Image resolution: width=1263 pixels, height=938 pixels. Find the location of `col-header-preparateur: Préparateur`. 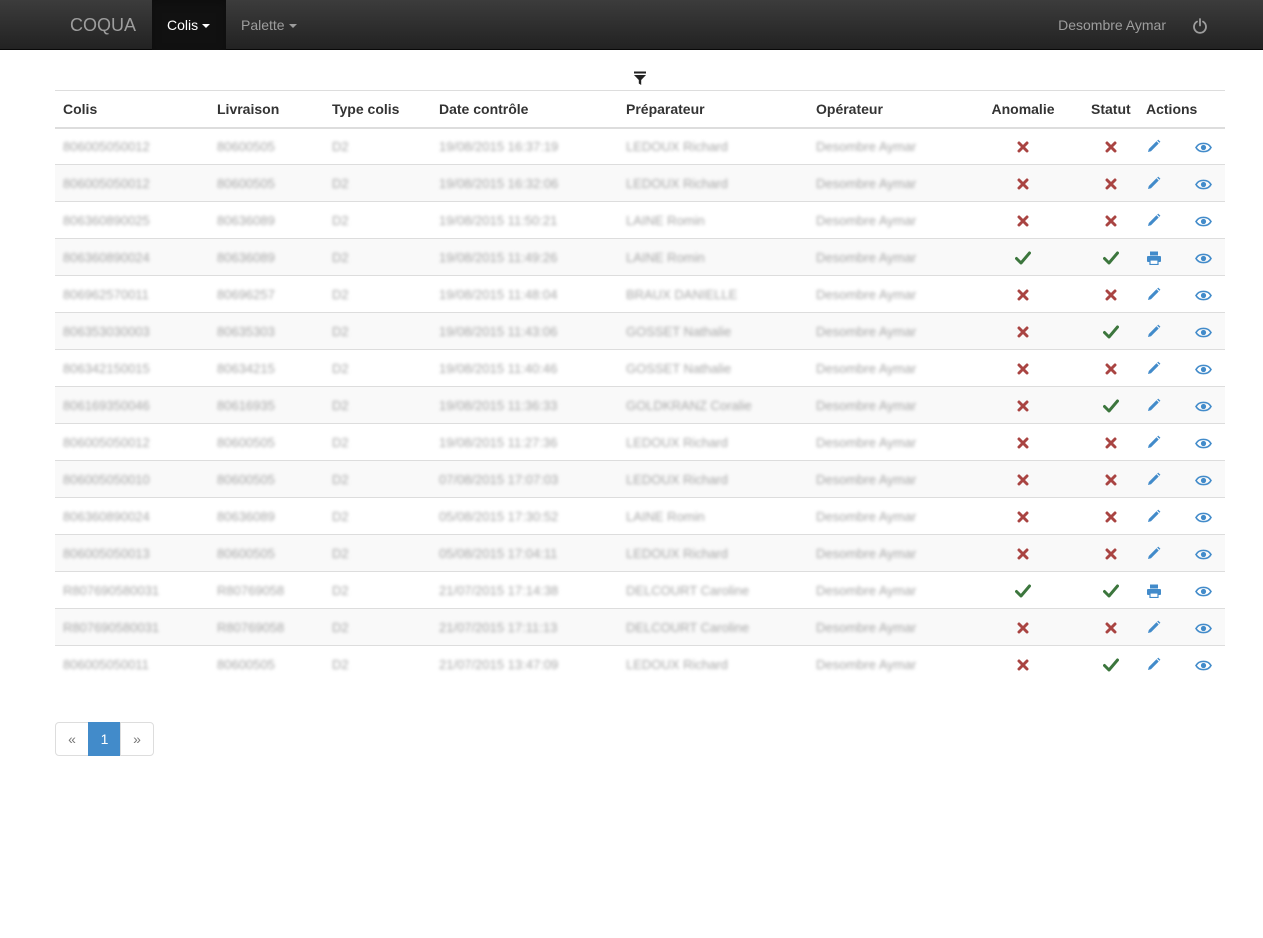

col-header-preparateur: Préparateur is located at coordinates (713, 109).